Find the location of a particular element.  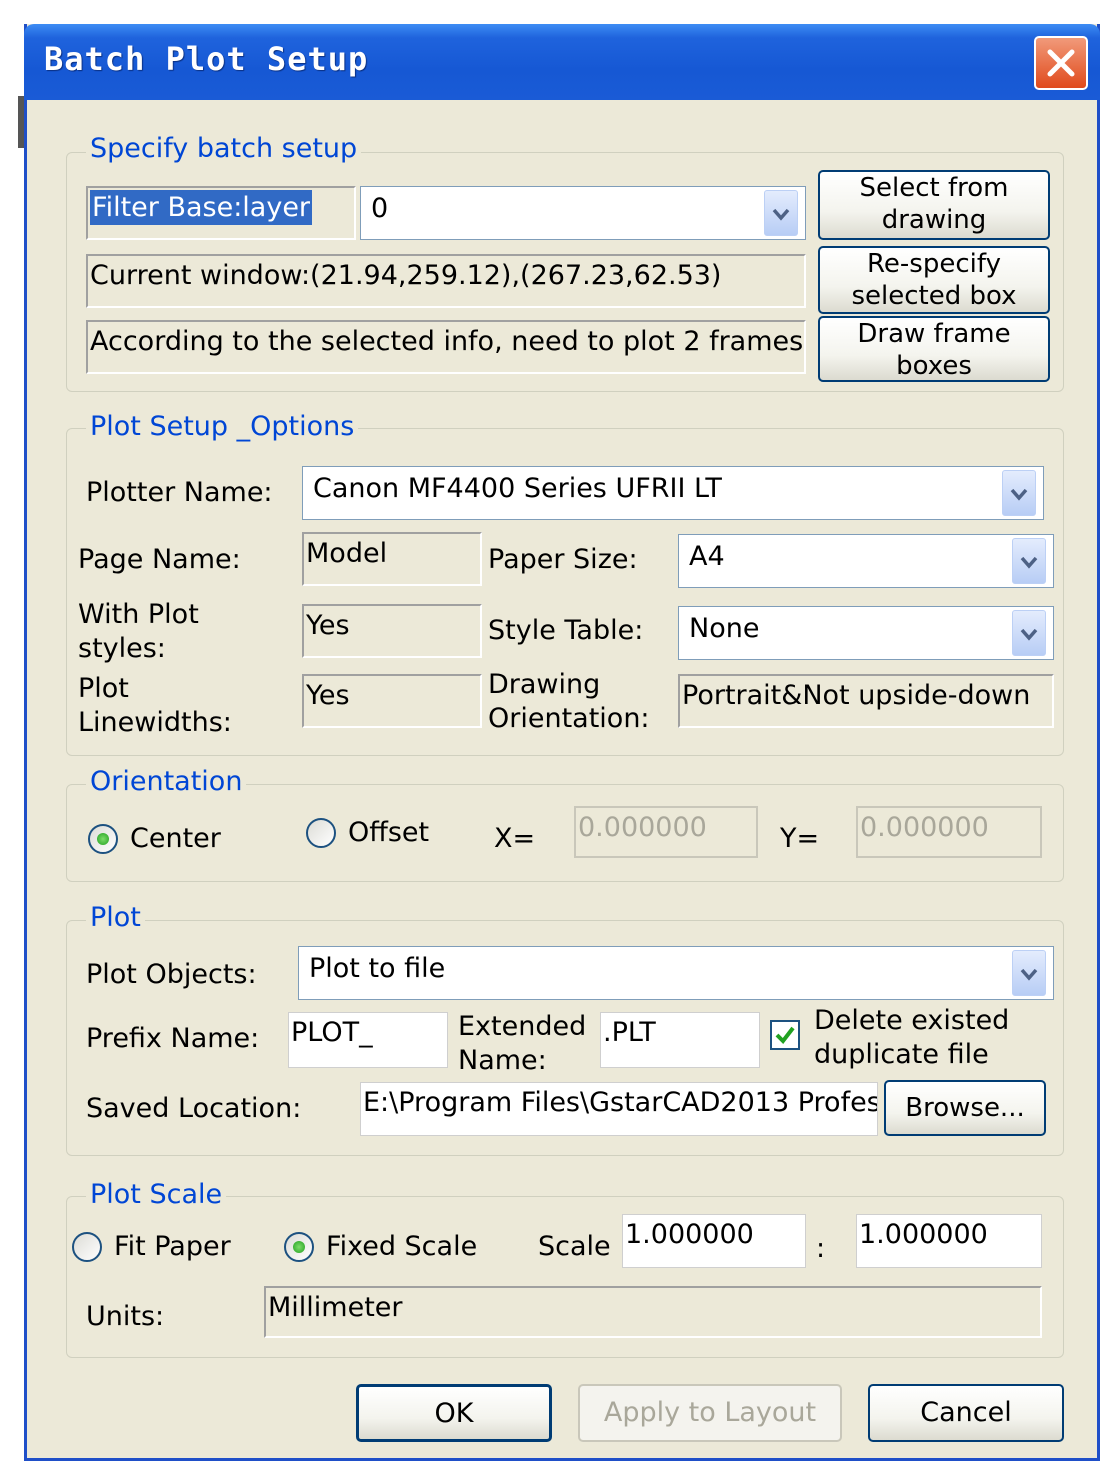

extended-name-label: Extended Name: is located at coordinates (522, 1043).